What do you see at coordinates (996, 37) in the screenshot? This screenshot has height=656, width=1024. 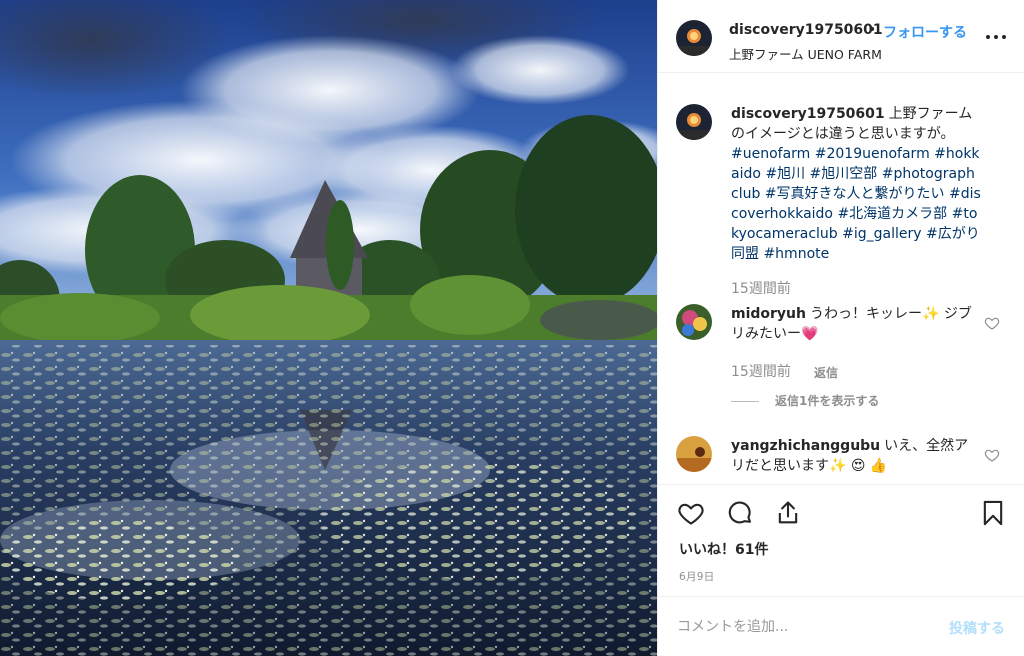 I see `more-options-icon` at bounding box center [996, 37].